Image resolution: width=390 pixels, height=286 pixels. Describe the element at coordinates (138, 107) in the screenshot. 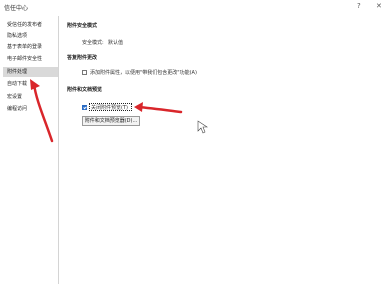

I see `red-arrow-checkbox-head` at that location.